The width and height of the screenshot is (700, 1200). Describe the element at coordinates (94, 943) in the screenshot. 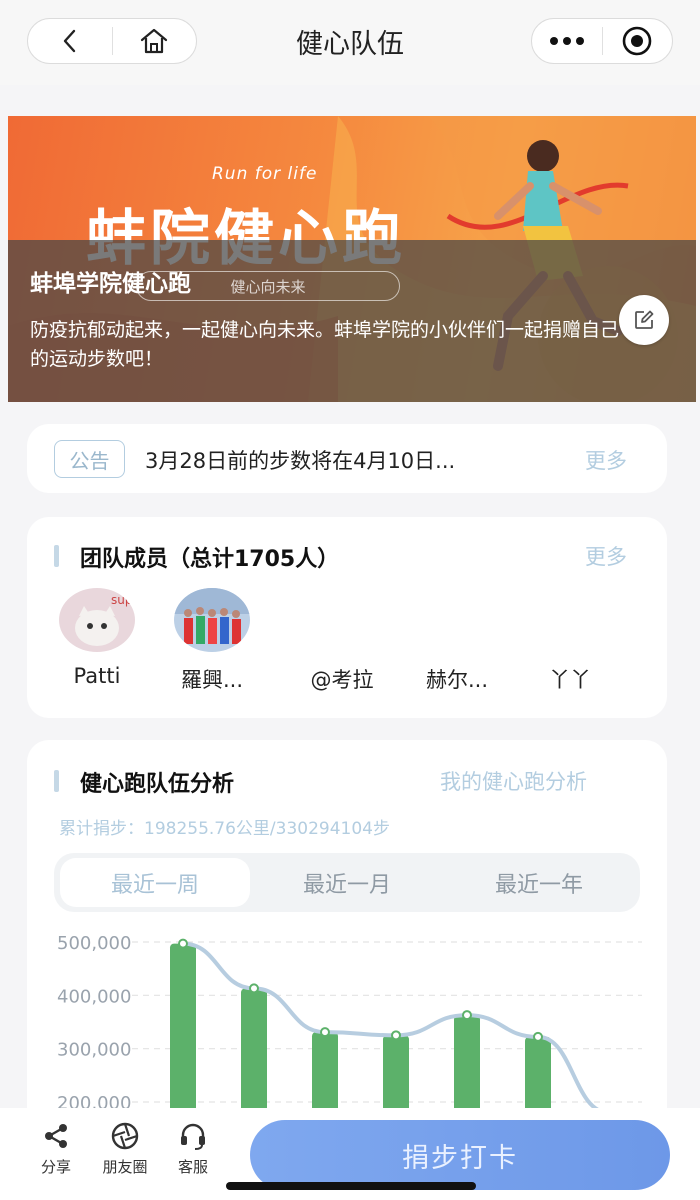

I see `y-tick-label: 500,000` at that location.